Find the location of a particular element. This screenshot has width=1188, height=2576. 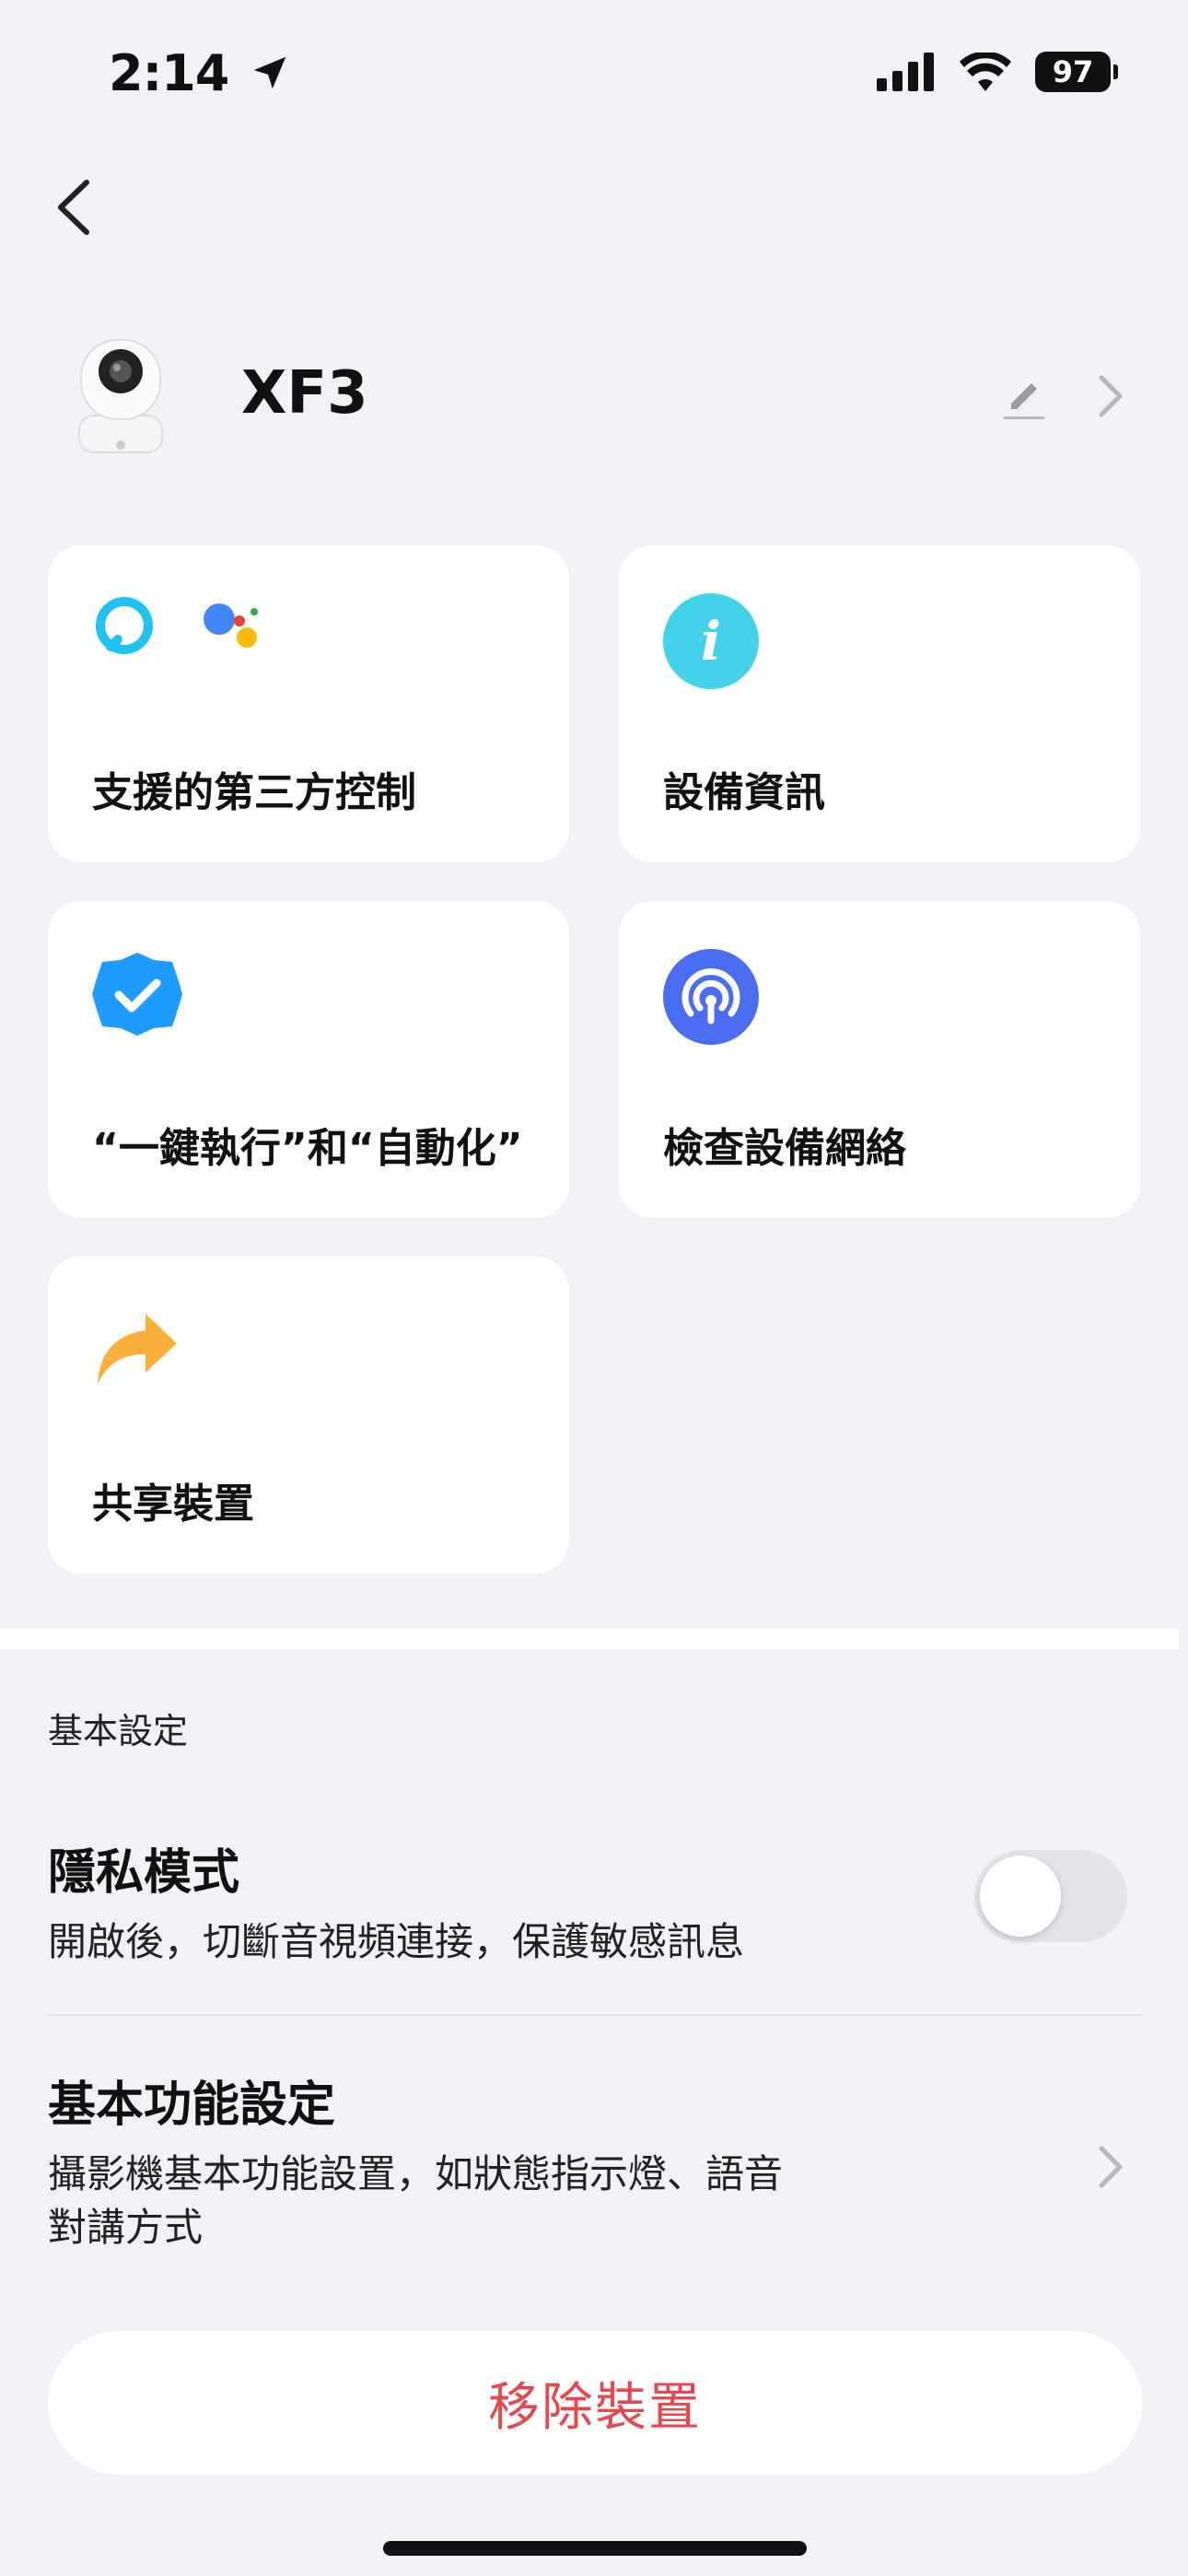

camera-device-image is located at coordinates (120, 396).